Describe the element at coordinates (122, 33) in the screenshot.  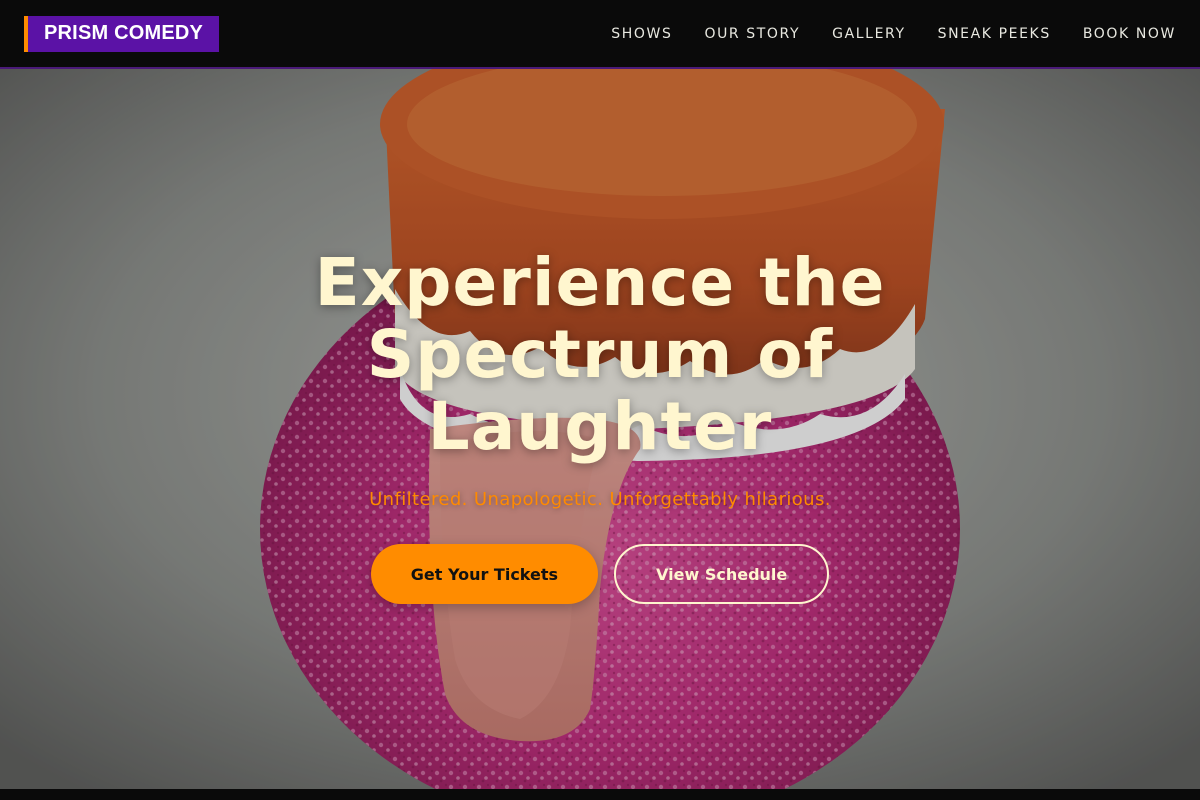
I see `brand-logo: PRISM COMEDY` at that location.